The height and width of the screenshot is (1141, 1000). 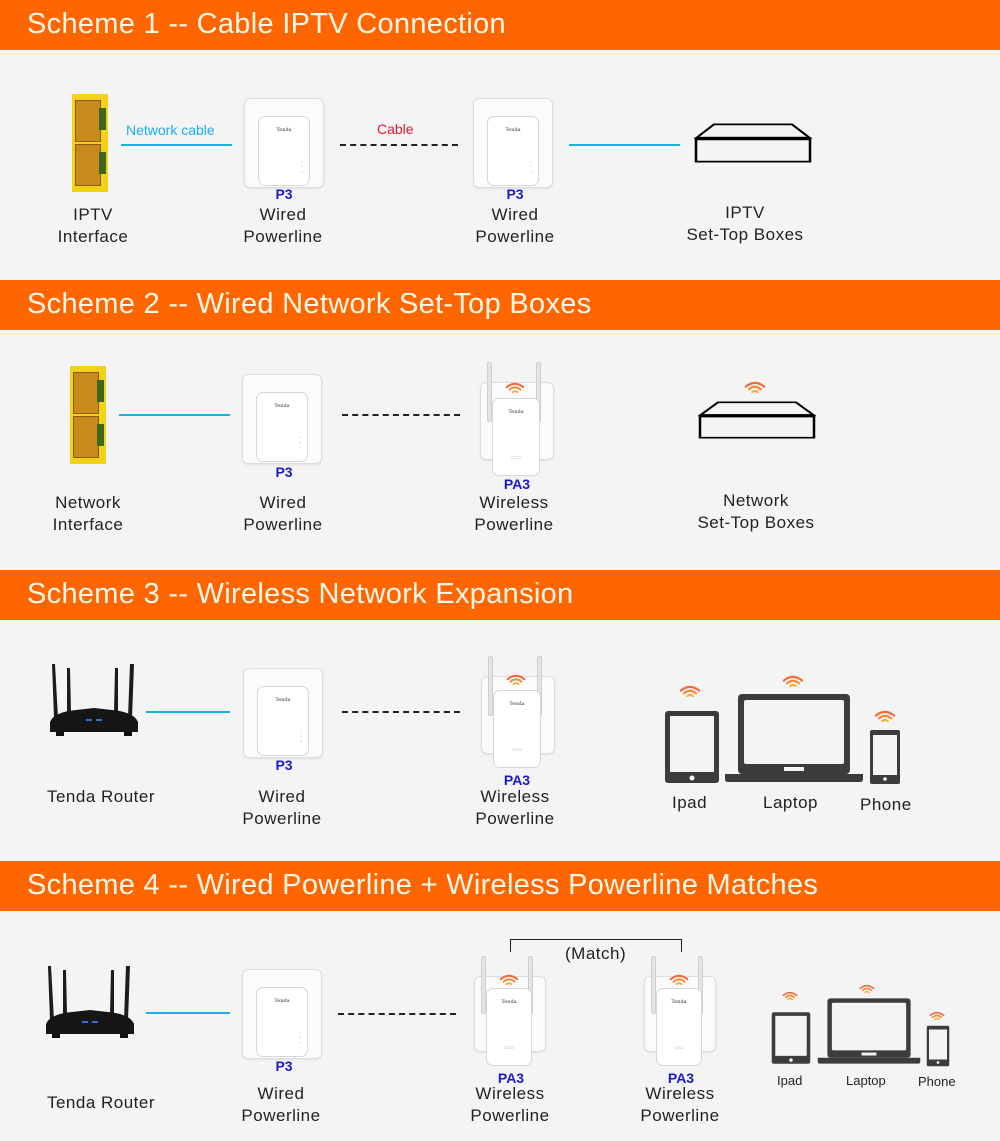 What do you see at coordinates (309, 304) in the screenshot?
I see `scheme-2-title: Scheme 2 -- Wired Network Set-Top Boxes` at bounding box center [309, 304].